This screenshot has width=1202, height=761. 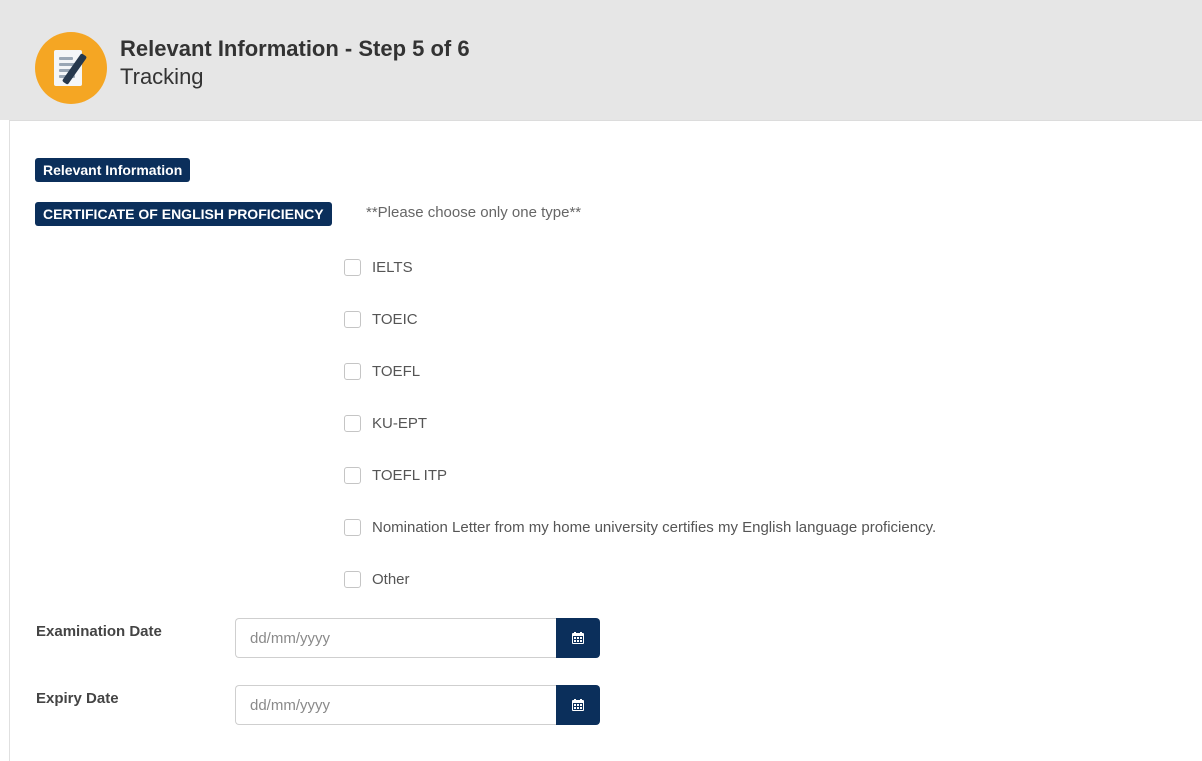 What do you see at coordinates (352, 371) in the screenshot?
I see `toefl-checkbox` at bounding box center [352, 371].